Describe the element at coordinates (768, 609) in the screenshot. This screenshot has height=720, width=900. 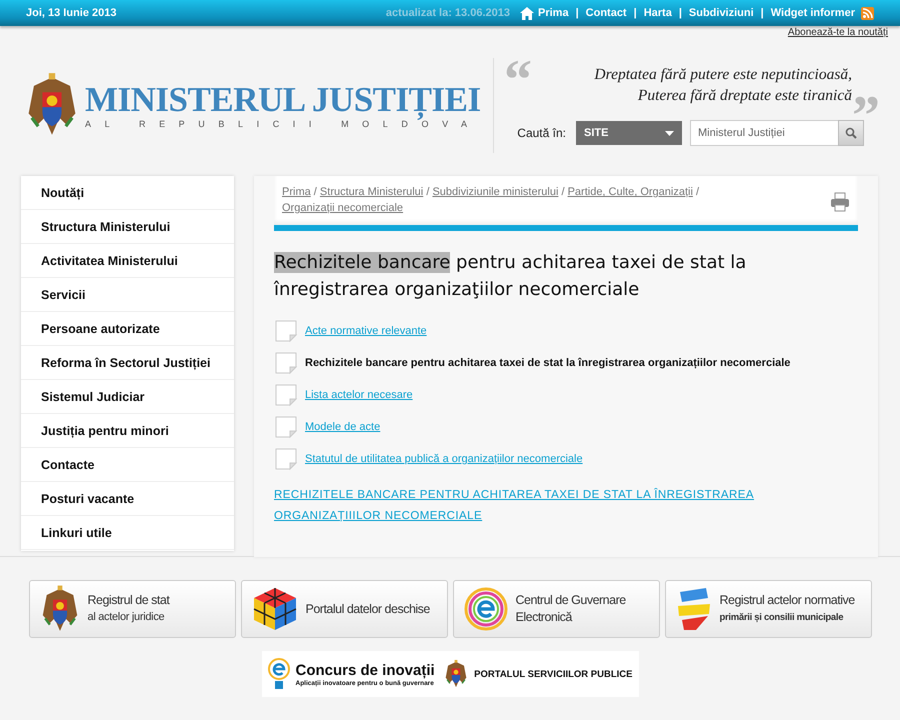
I see `portal-banner: Registrul actelor normative primării și consilii municipale` at that location.